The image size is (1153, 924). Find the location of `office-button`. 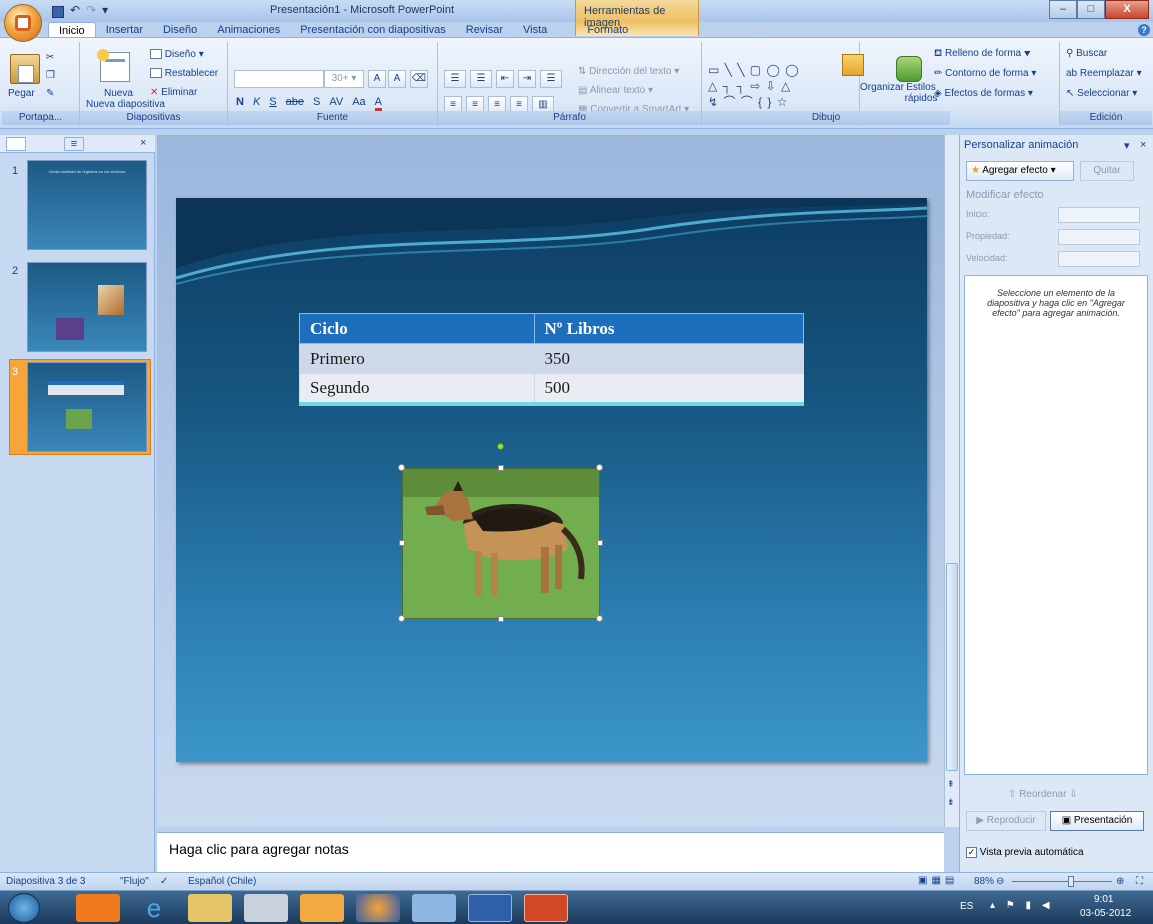

office-button is located at coordinates (23, 23).